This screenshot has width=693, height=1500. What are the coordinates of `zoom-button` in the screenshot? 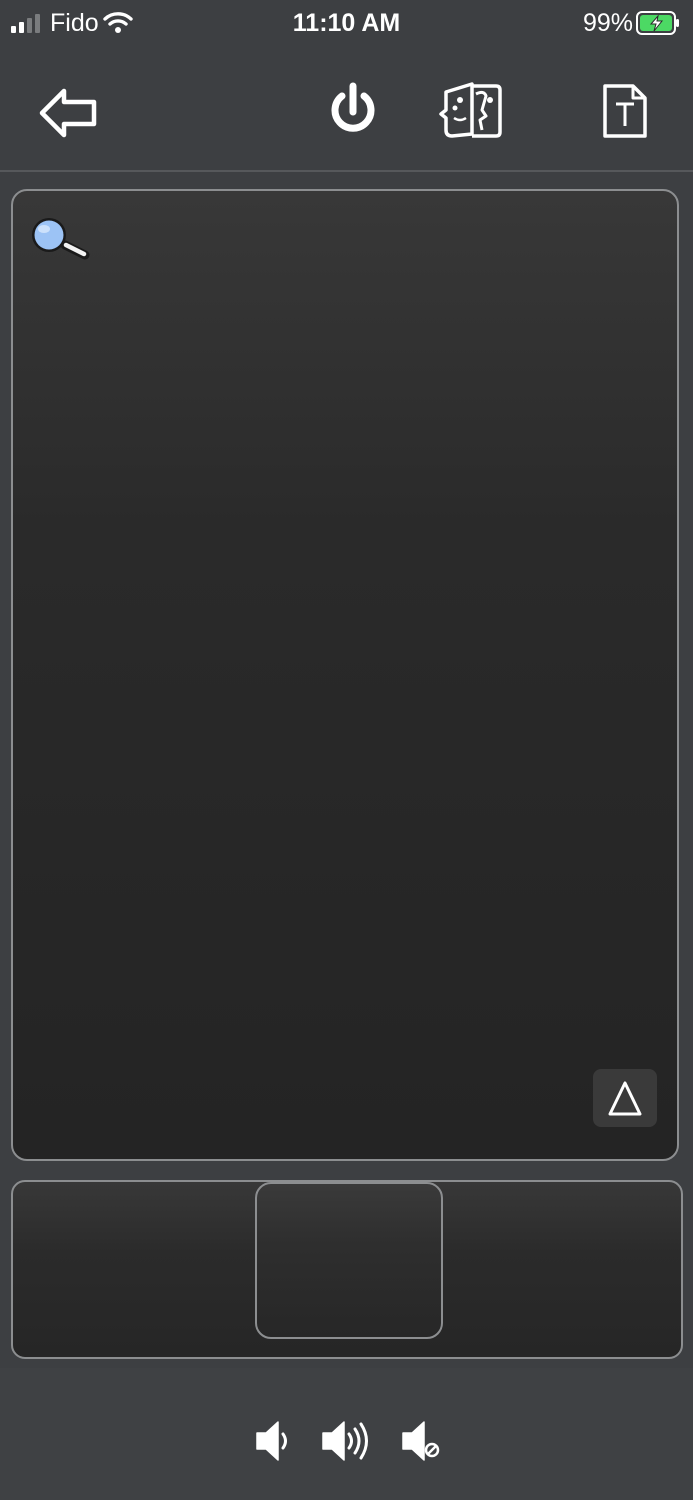 It's located at (60, 235).